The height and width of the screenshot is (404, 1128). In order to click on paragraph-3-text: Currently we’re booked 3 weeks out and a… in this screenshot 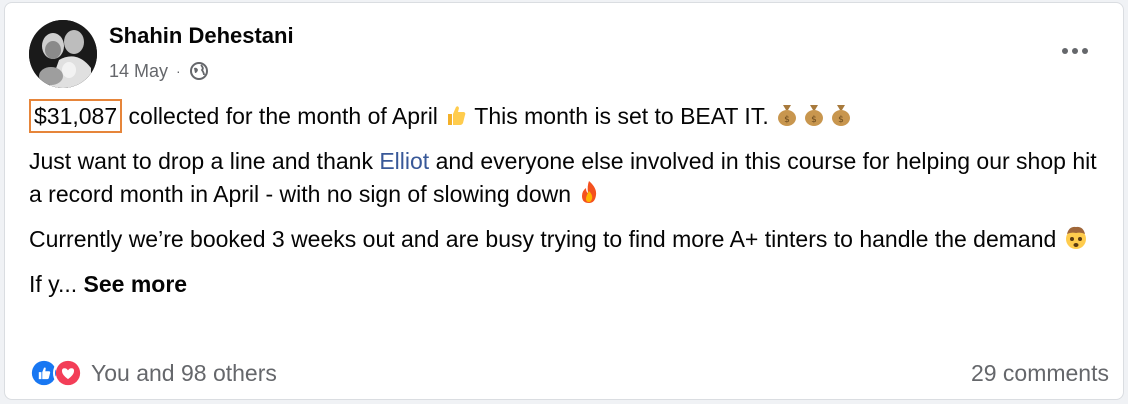, I will do `click(543, 239)`.